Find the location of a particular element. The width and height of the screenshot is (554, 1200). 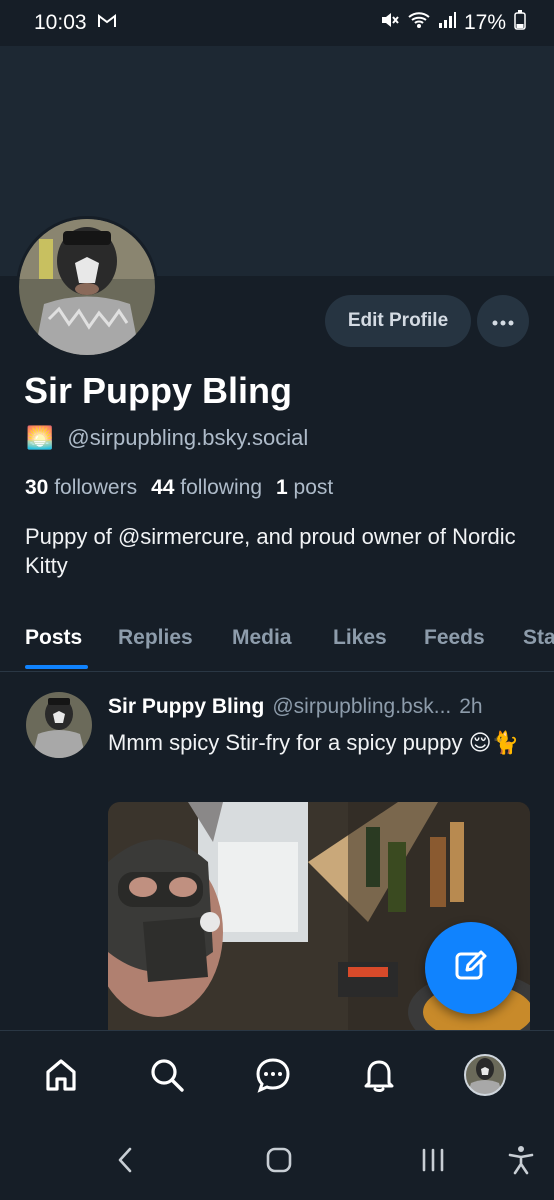

edit-profile-button: Edit Profile is located at coordinates (398, 321).